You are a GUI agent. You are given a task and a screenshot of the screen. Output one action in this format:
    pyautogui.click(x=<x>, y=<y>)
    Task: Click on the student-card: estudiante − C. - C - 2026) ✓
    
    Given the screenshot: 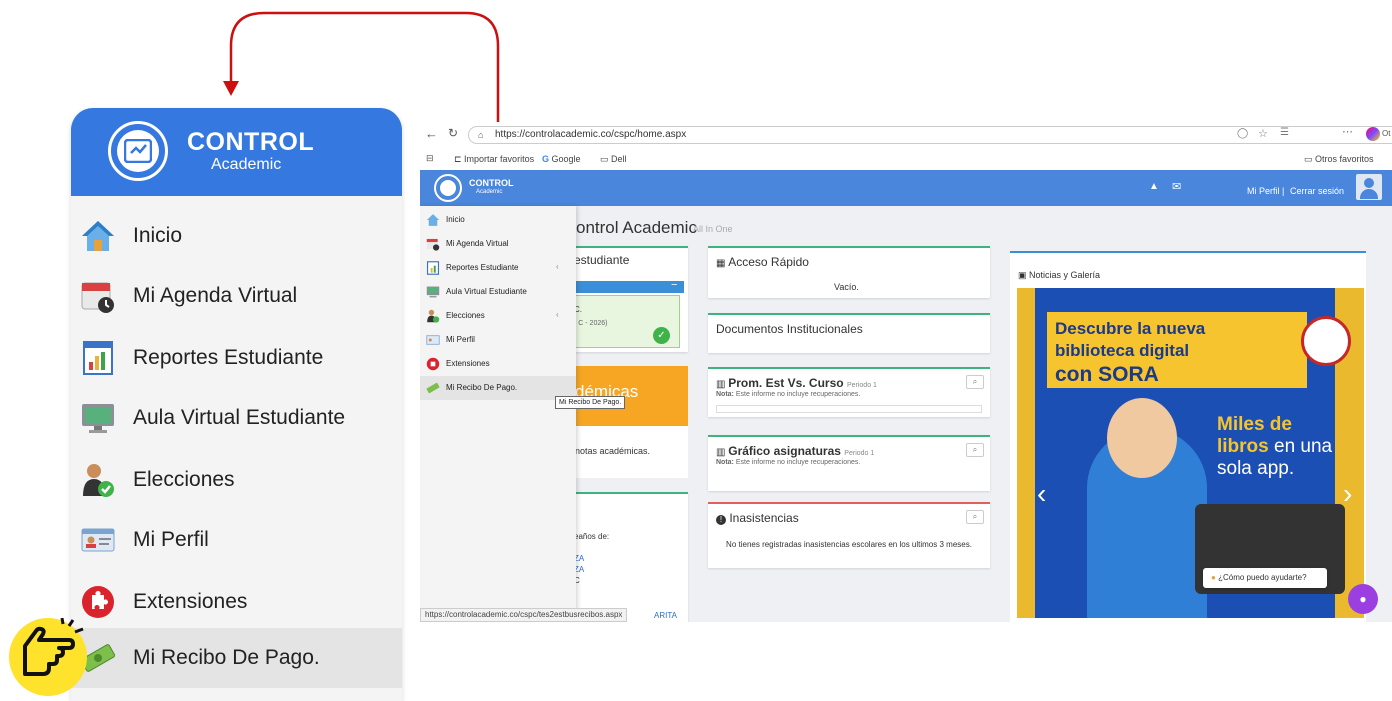 What is the action you would take?
    pyautogui.click(x=629, y=299)
    